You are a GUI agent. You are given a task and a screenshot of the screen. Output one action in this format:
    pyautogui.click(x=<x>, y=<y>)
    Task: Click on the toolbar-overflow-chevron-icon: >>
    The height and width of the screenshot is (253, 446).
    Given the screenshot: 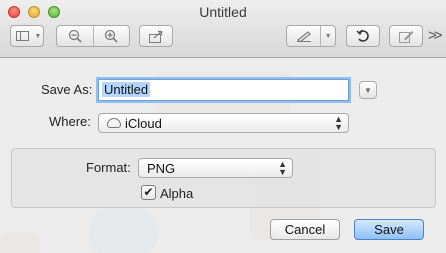 What is the action you would take?
    pyautogui.click(x=435, y=35)
    